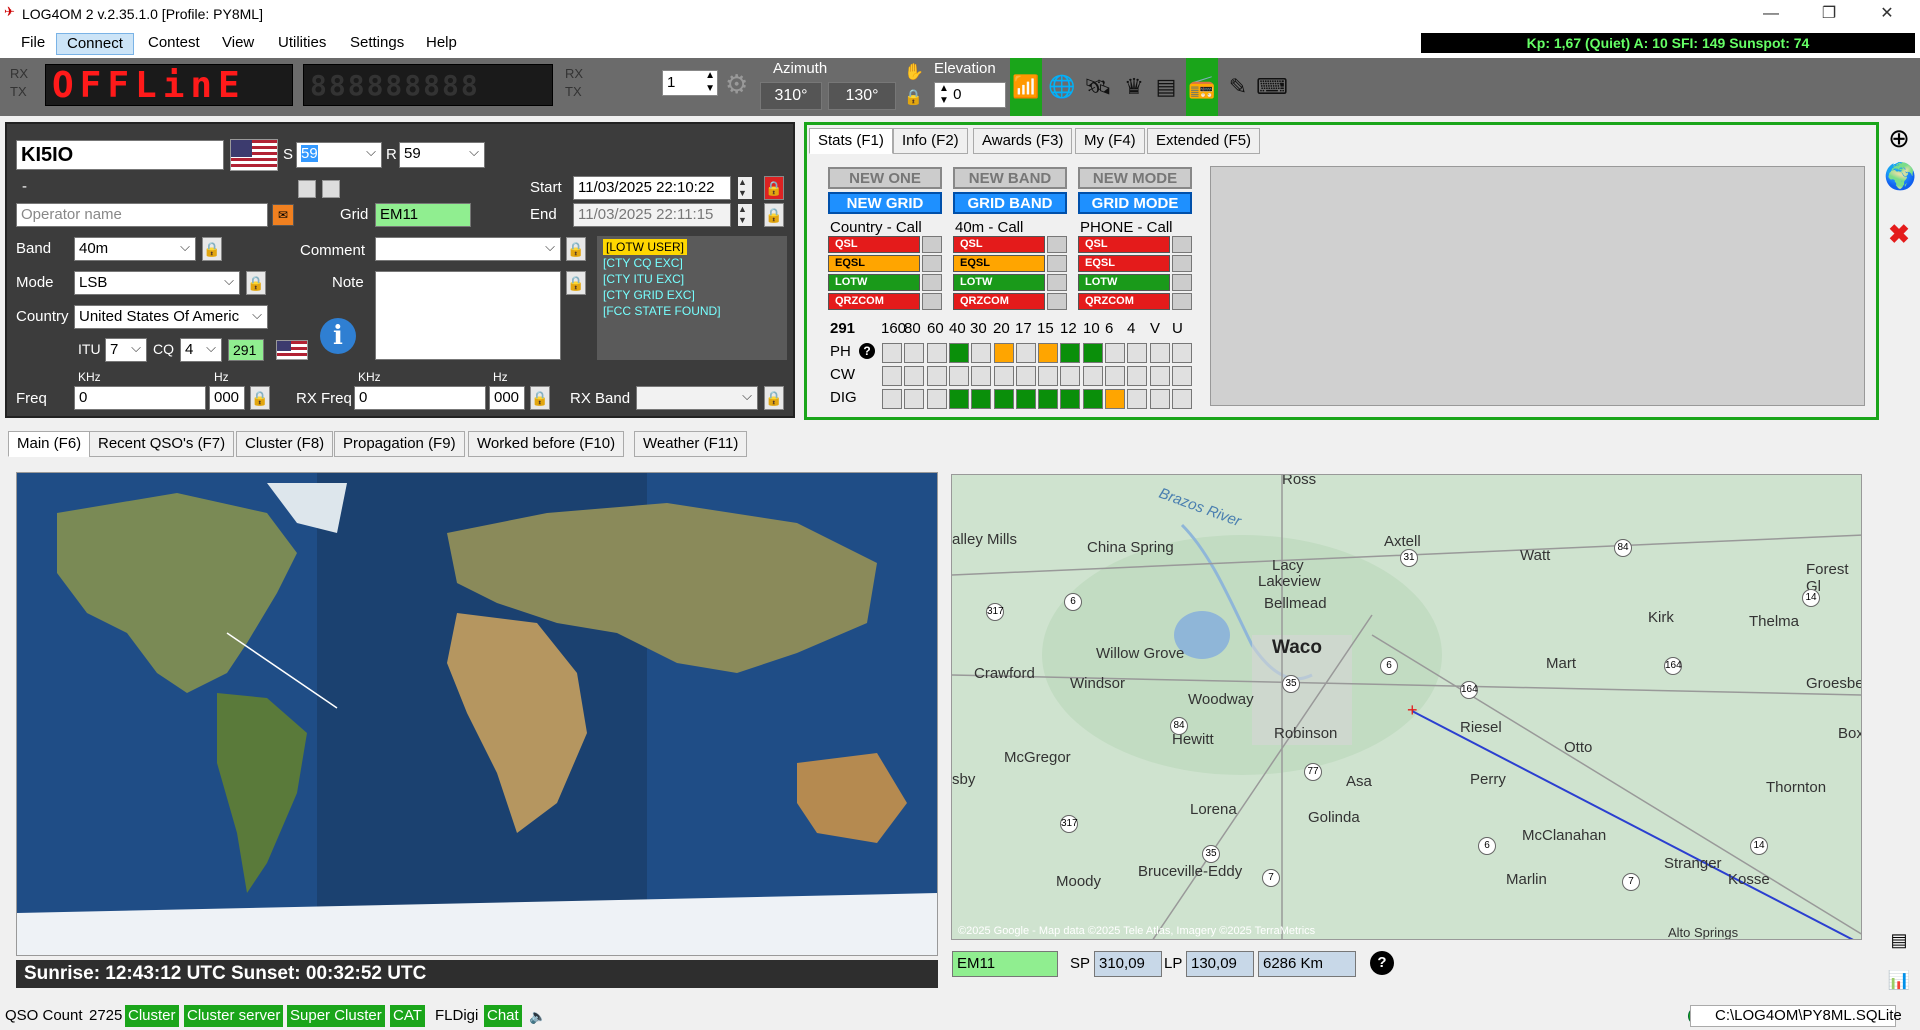 The width and height of the screenshot is (1920, 1030). What do you see at coordinates (867, 351) in the screenshot?
I see `help-icon: ?` at bounding box center [867, 351].